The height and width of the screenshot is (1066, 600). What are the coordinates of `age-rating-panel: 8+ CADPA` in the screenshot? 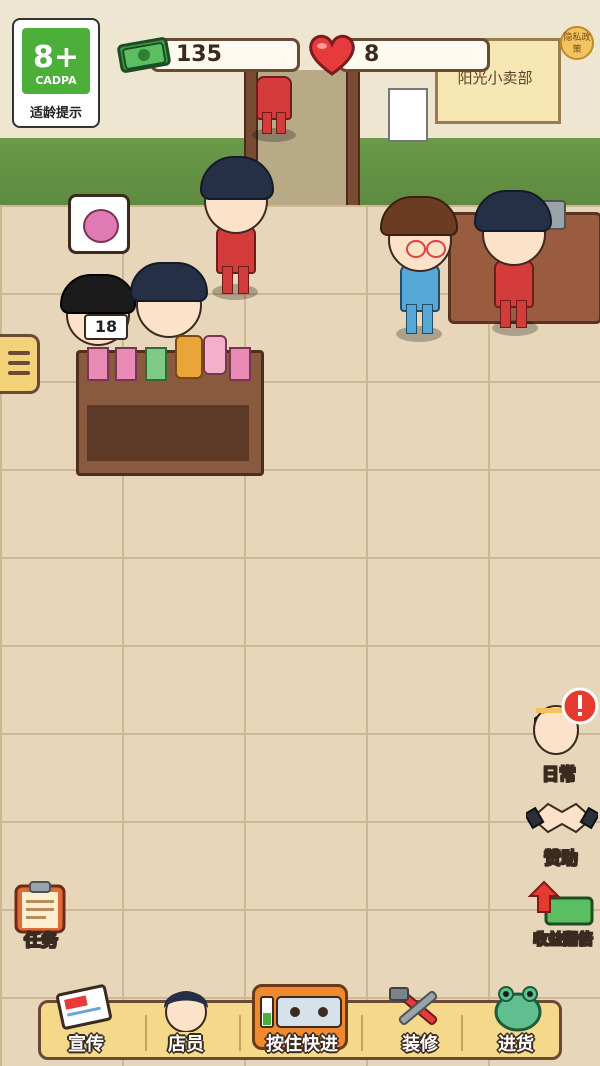 It's located at (56, 61).